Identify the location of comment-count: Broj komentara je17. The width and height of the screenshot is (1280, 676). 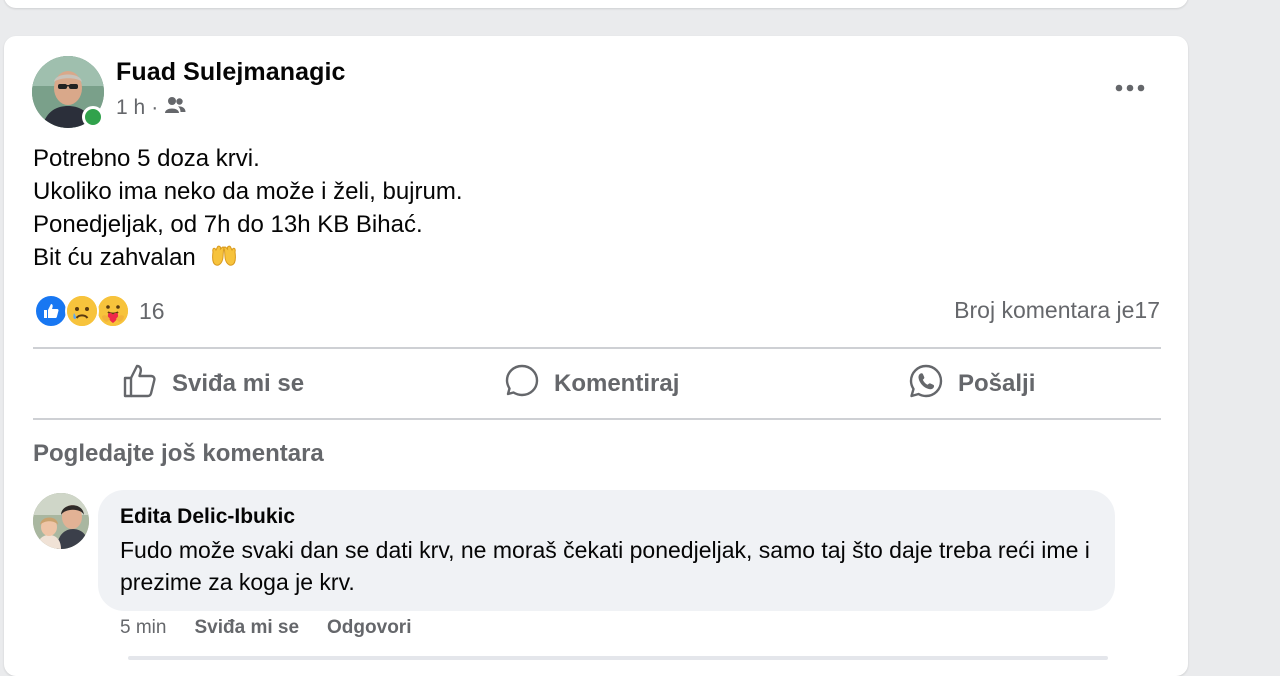
(1057, 310).